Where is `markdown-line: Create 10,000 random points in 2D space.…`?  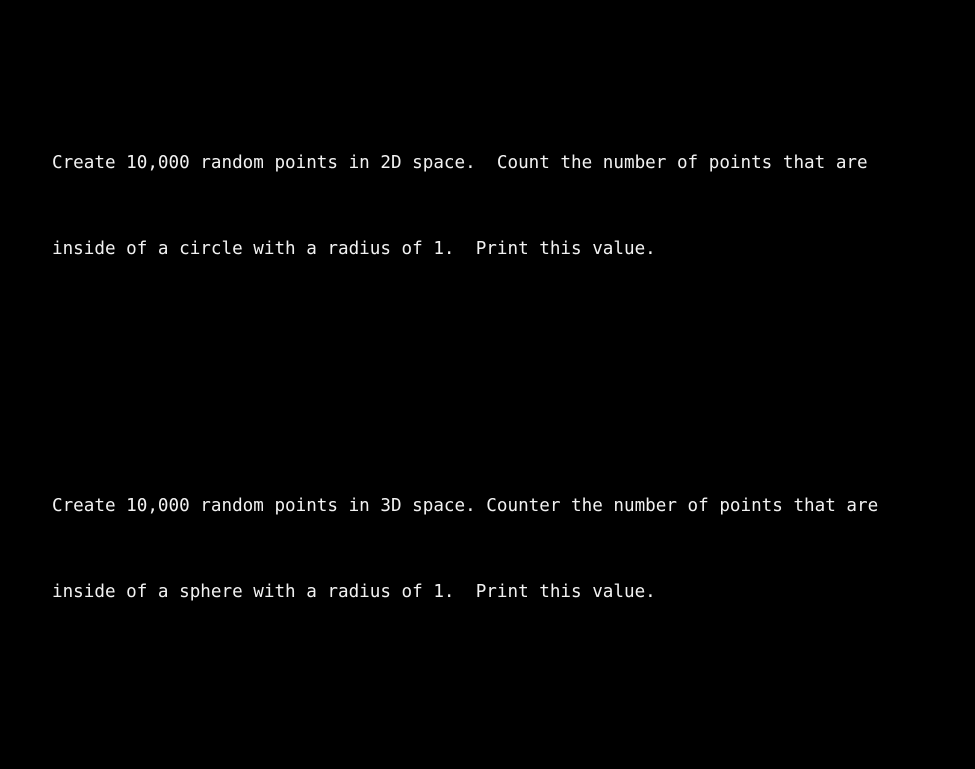 markdown-line: Create 10,000 random points in 2D space.… is located at coordinates (460, 162).